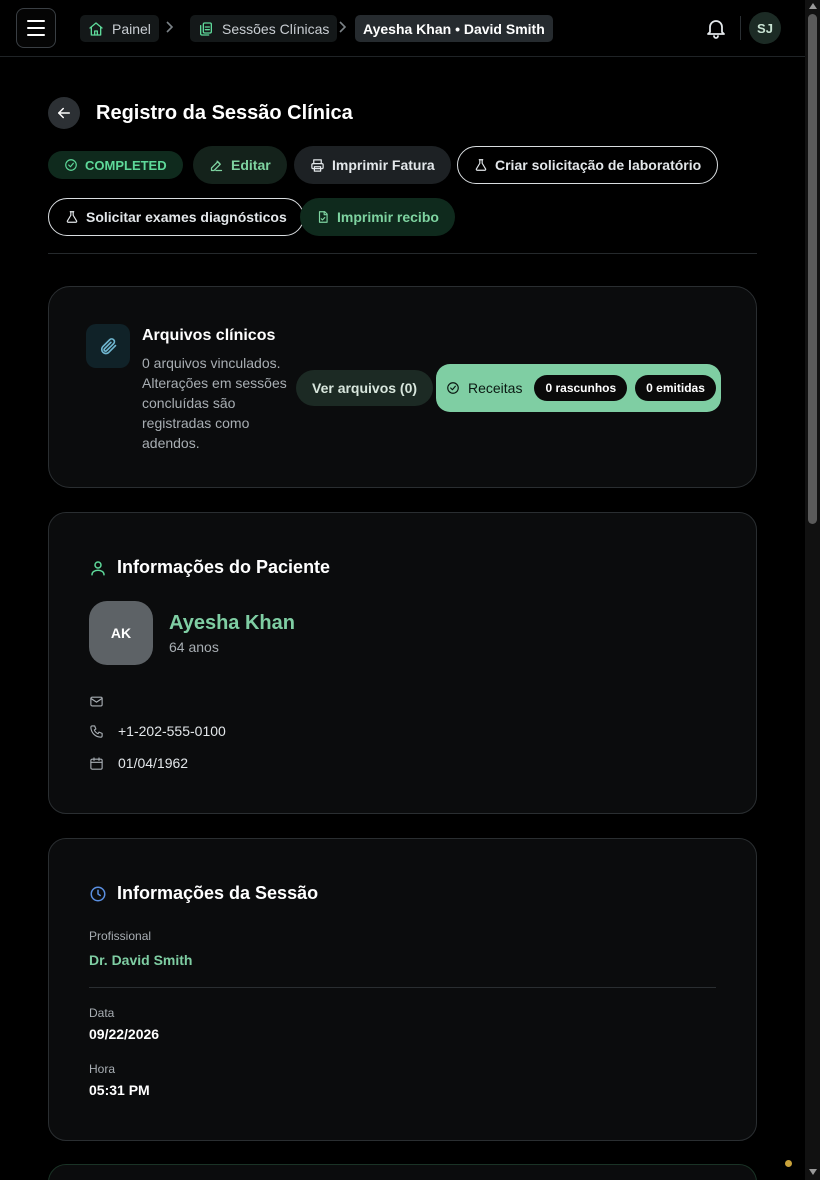 Image resolution: width=820 pixels, height=1180 pixels. Describe the element at coordinates (765, 28) in the screenshot. I see `user-avatar: SJ` at that location.